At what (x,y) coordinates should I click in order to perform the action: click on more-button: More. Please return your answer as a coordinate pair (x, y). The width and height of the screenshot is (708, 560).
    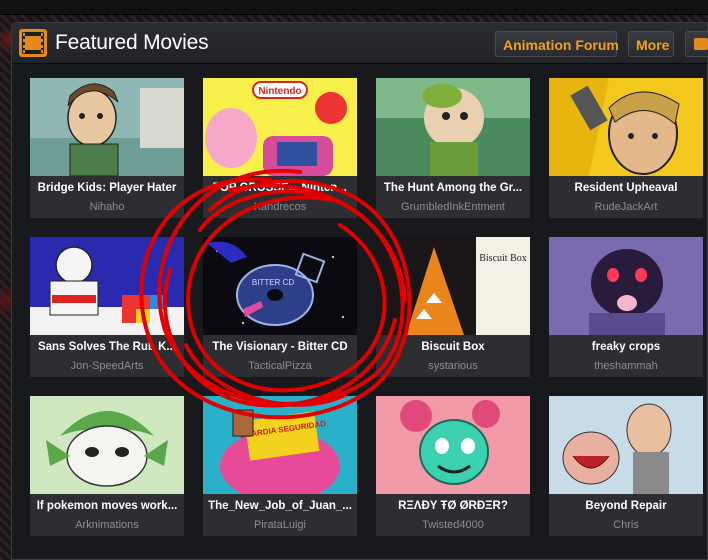
    Looking at the image, I should click on (651, 44).